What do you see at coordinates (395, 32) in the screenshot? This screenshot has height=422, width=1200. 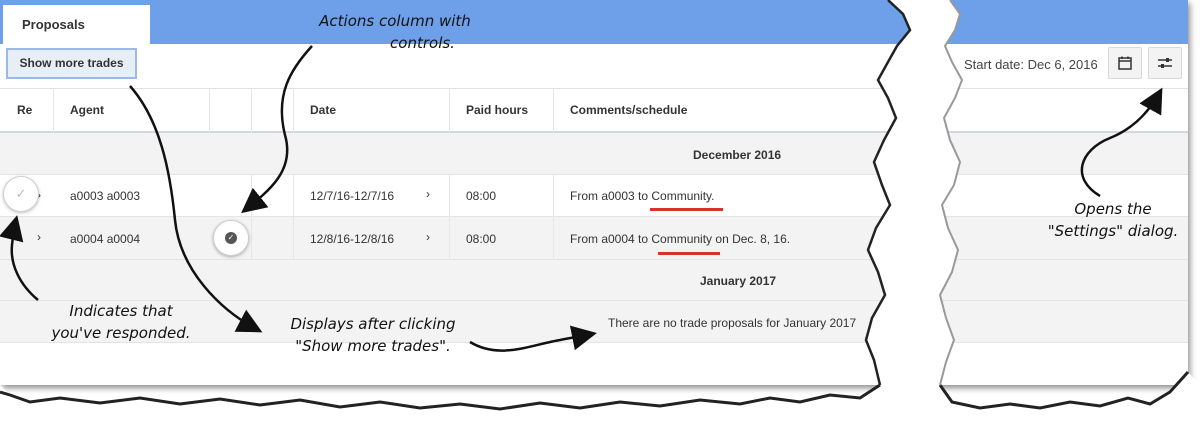 I see `annotation-actions-column: Actions column with controls.` at bounding box center [395, 32].